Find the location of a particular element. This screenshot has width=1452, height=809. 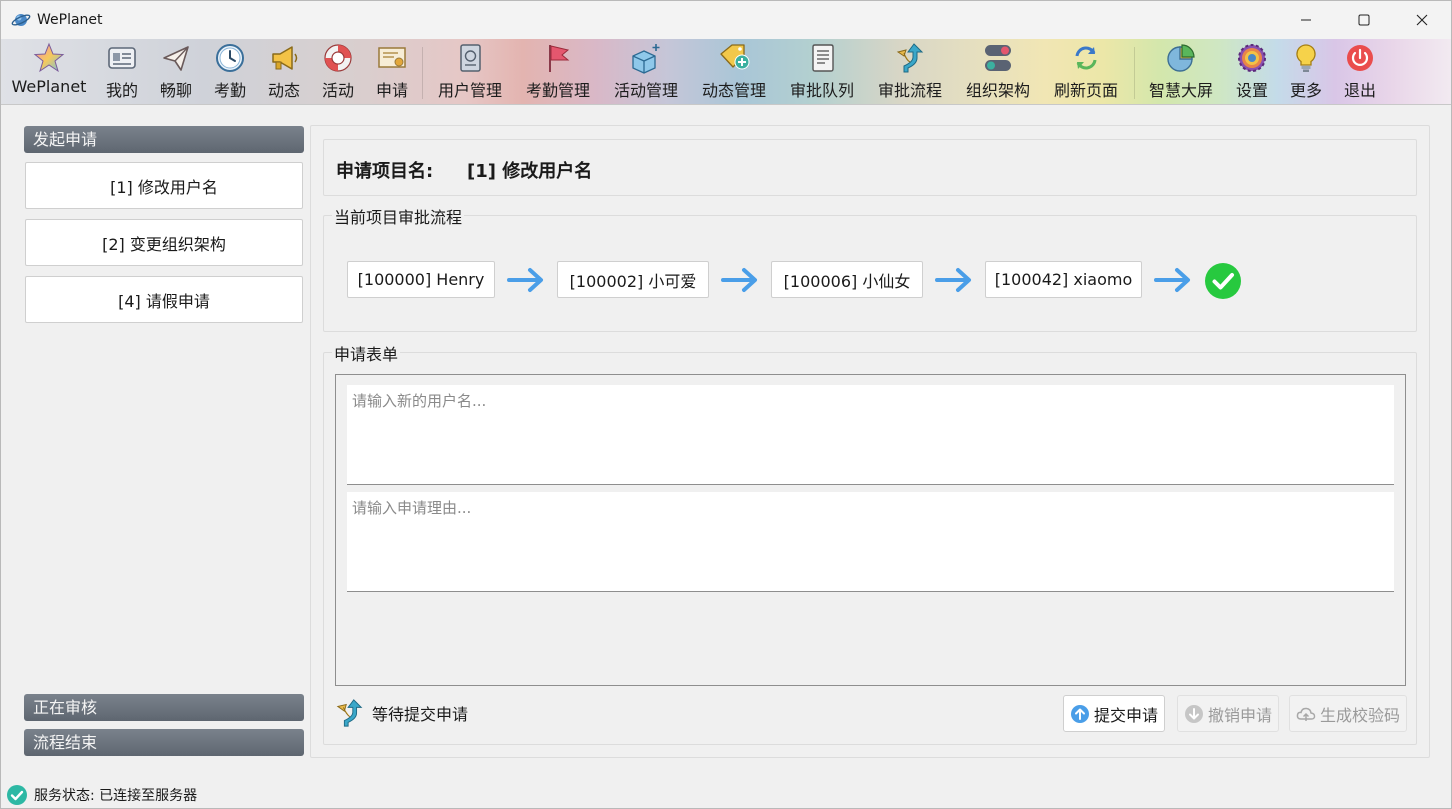

revoke-button: 撤销申请 is located at coordinates (1228, 713).